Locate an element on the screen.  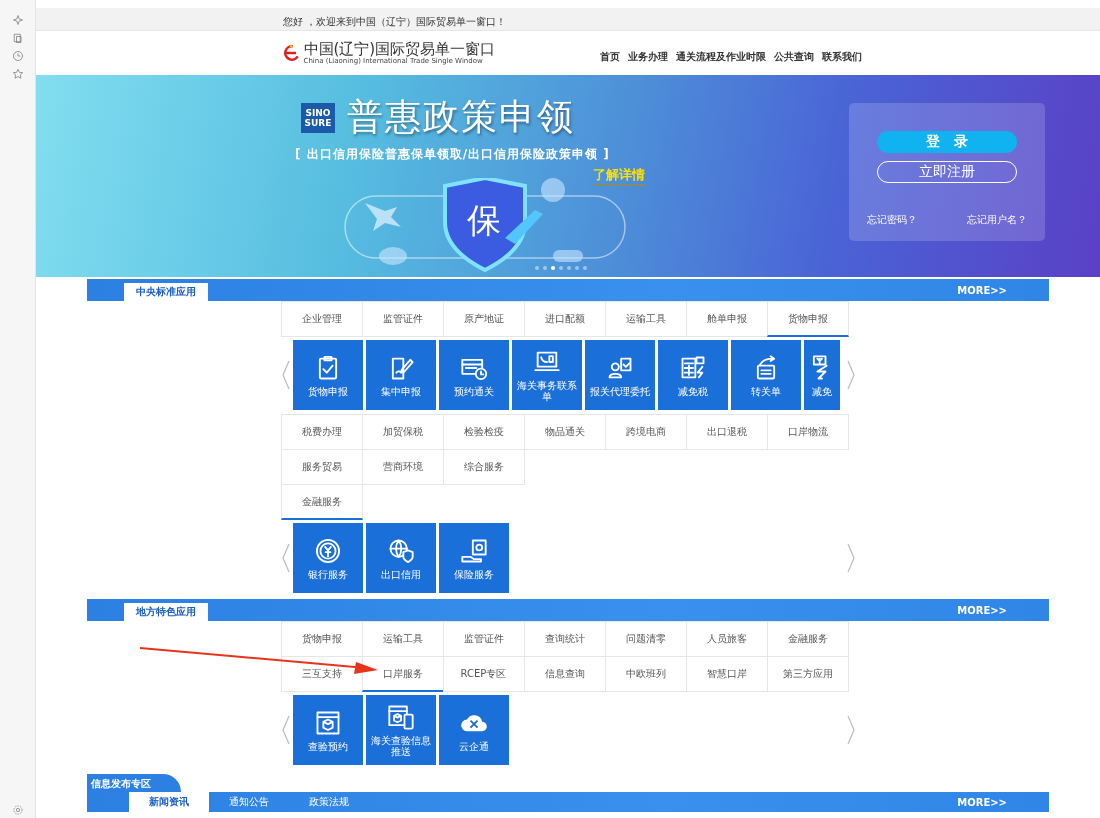
app-tile: 减免税 is located at coordinates (692, 375).